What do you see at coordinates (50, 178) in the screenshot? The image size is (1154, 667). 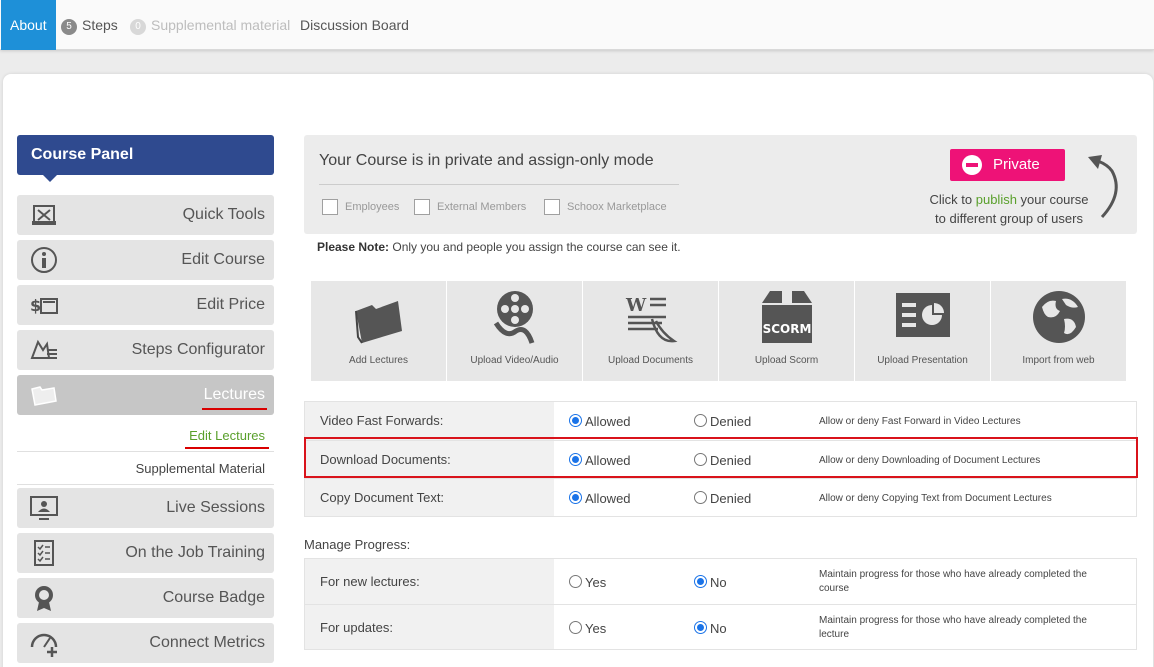 I see `course-panel-notch` at bounding box center [50, 178].